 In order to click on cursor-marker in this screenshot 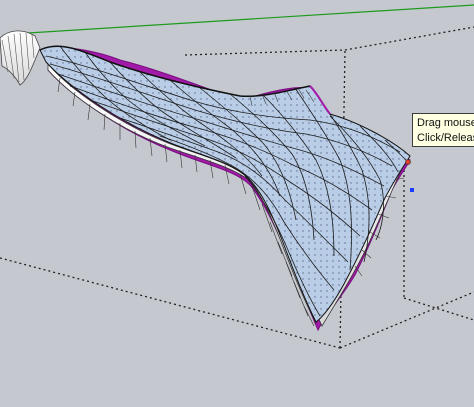, I will do `click(412, 190)`.